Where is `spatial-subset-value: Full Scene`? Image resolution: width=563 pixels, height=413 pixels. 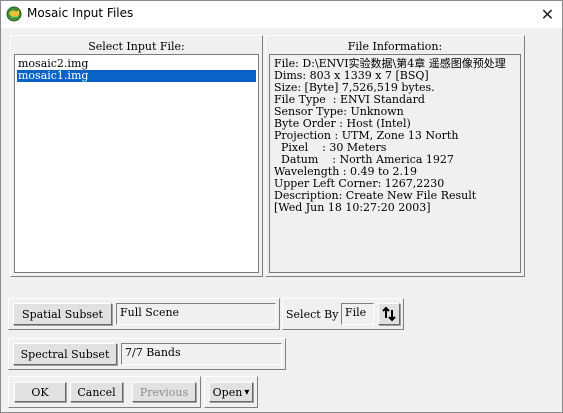
spatial-subset-value: Full Scene is located at coordinates (196, 314).